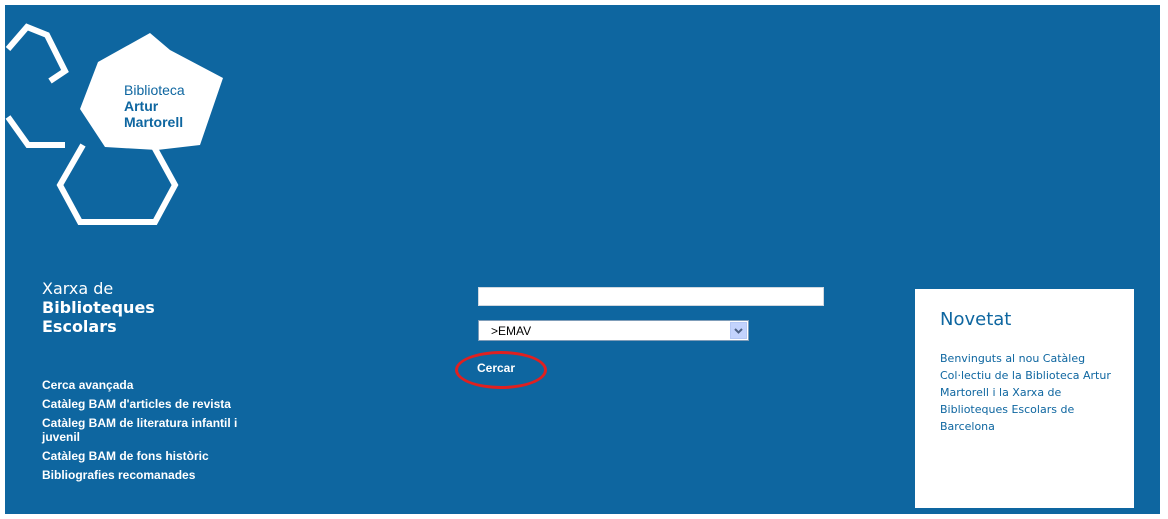 This screenshot has width=1168, height=519. I want to click on network-title: Xarxa de Biblioteques Escolars, so click(98, 307).